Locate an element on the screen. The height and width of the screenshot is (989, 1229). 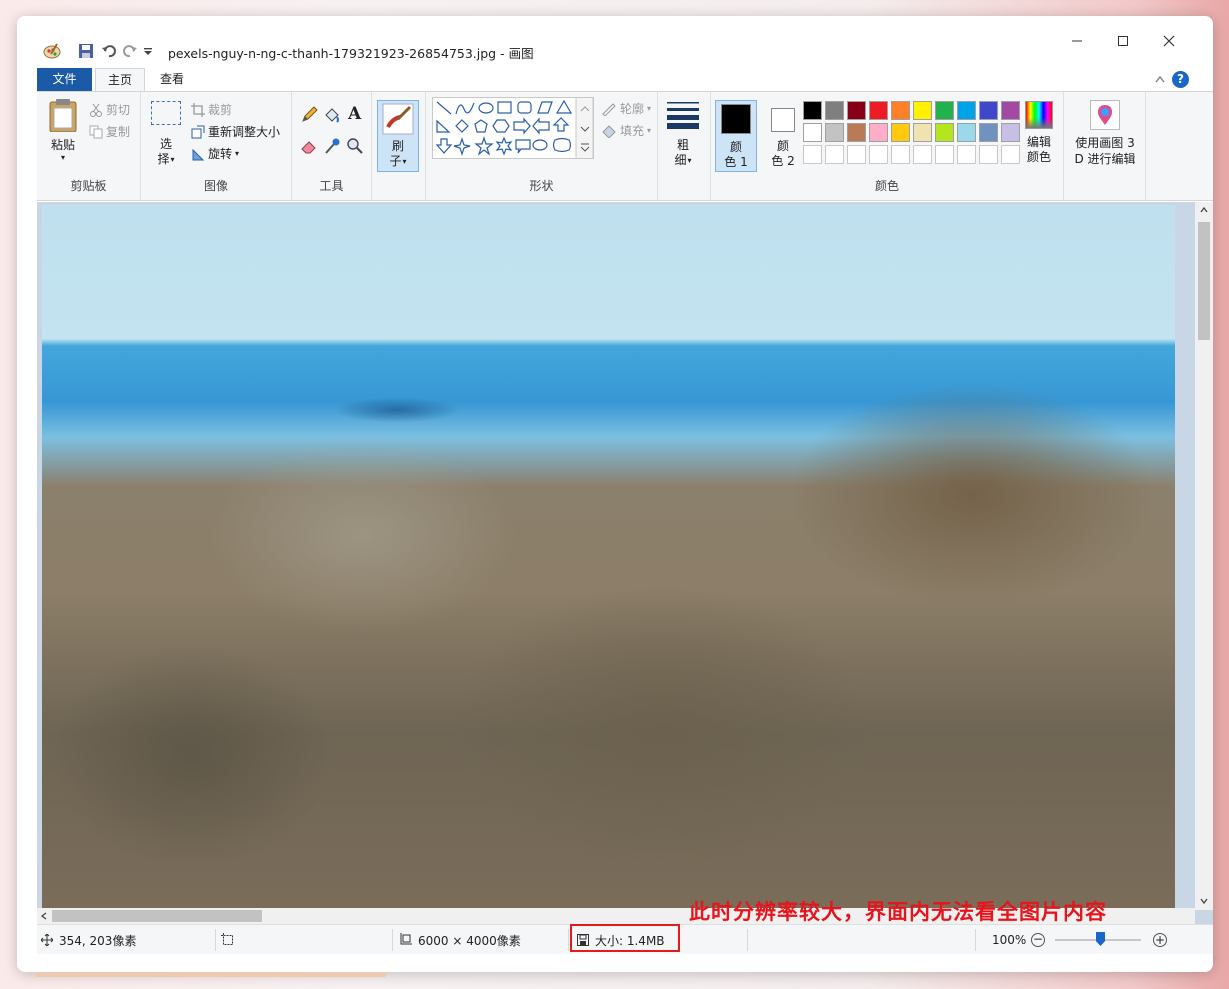
colors-group-label: 颜色 is located at coordinates (886, 186).